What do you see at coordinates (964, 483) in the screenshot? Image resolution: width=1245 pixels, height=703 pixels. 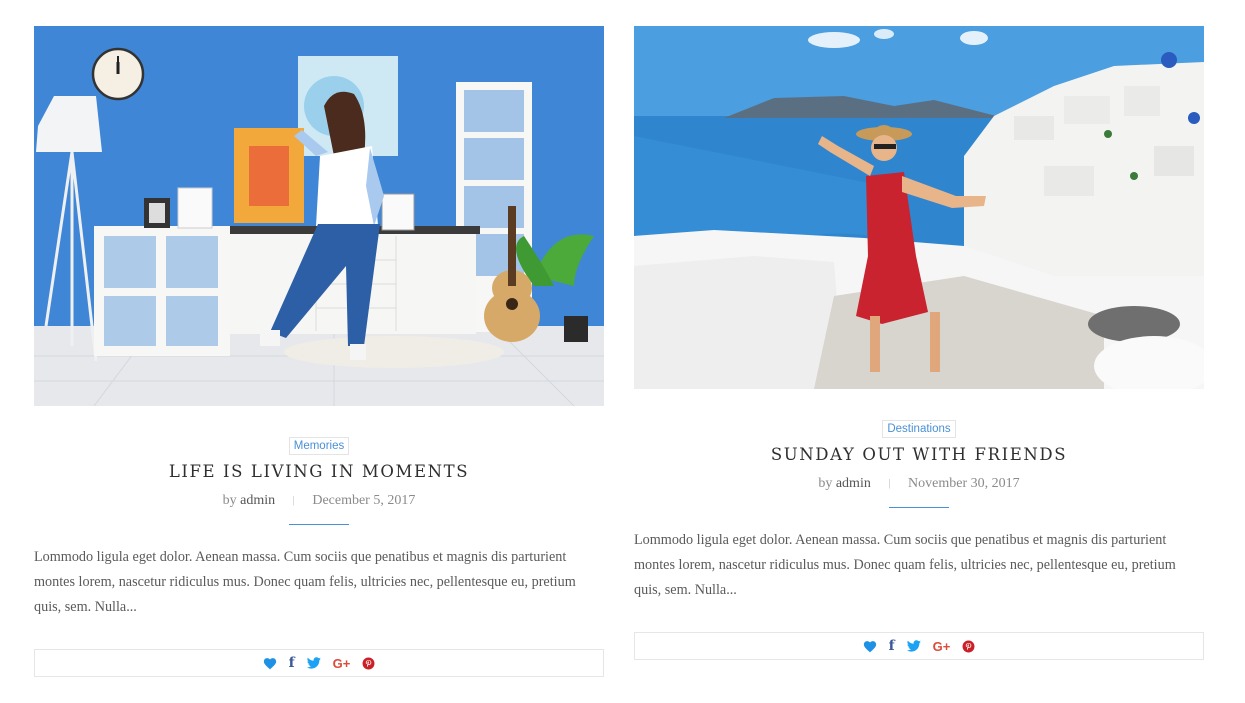 I see `post-date: November 30, 2017` at bounding box center [964, 483].